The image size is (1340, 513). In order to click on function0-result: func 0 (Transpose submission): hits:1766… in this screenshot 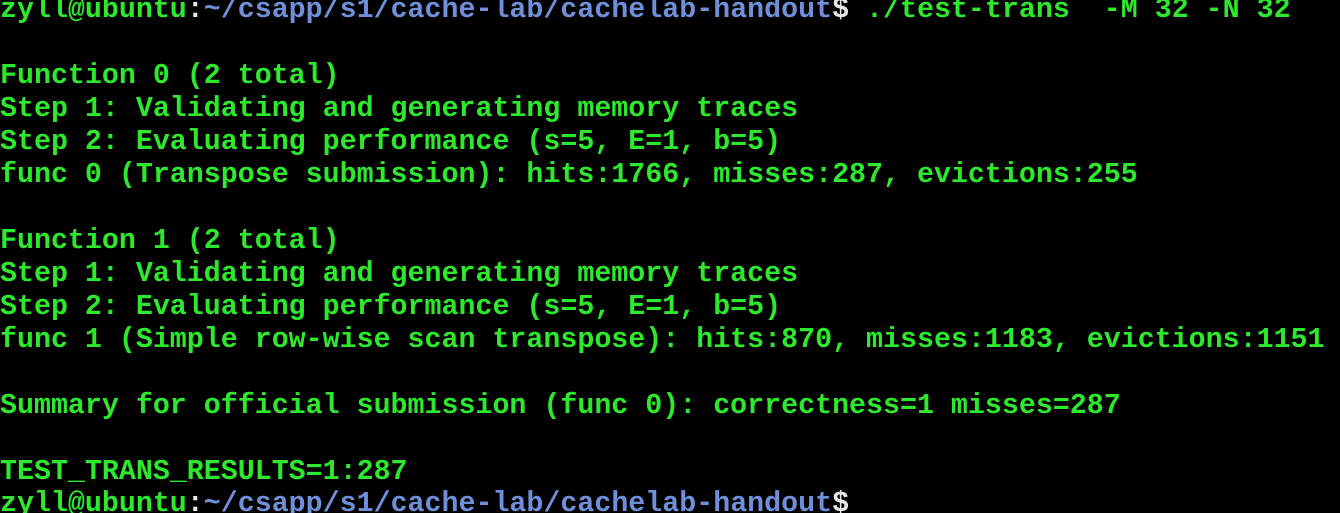, I will do `click(569, 175)`.